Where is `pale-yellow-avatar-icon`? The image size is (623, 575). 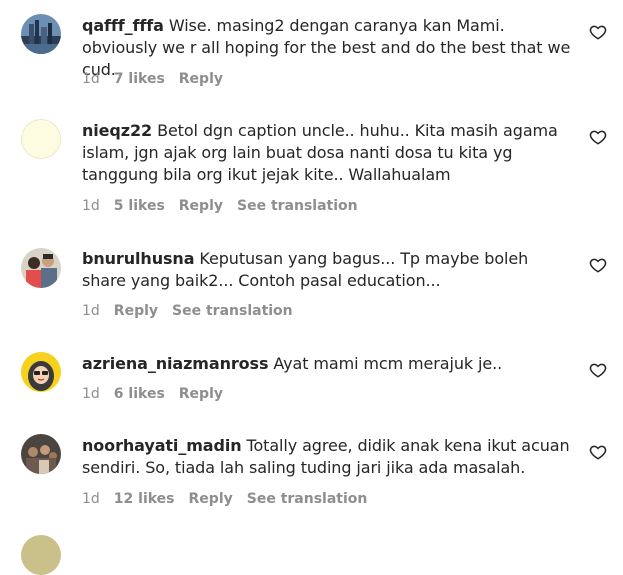 pale-yellow-avatar-icon is located at coordinates (41, 139).